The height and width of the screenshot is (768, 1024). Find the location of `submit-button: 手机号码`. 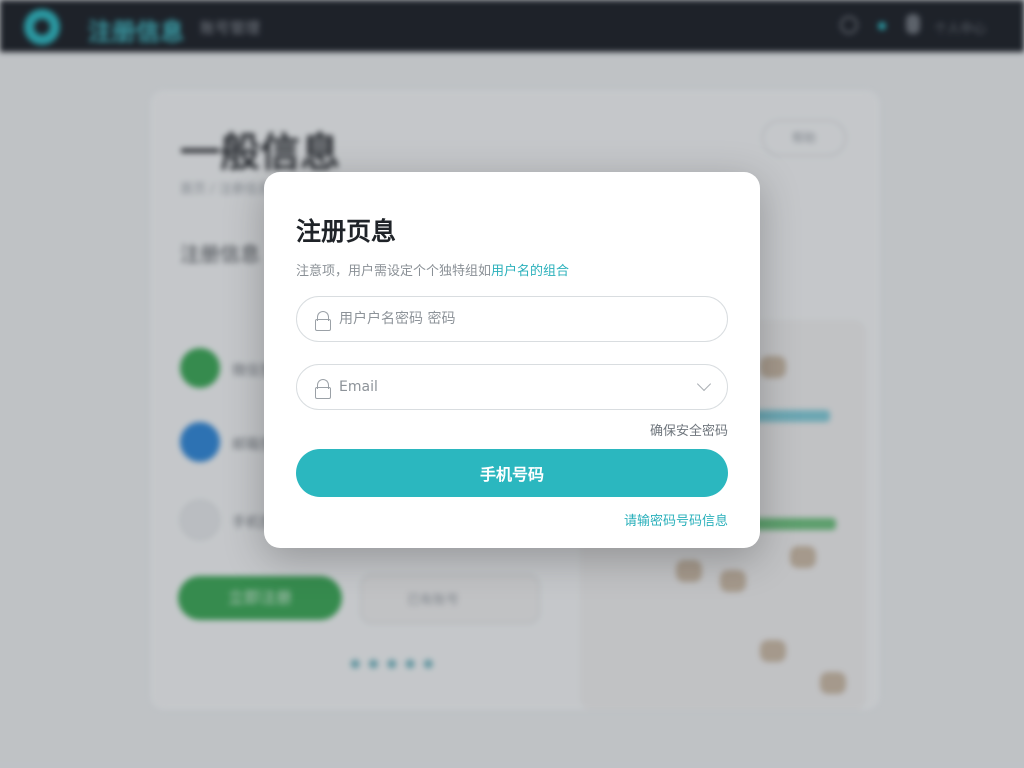

submit-button: 手机号码 is located at coordinates (512, 473).